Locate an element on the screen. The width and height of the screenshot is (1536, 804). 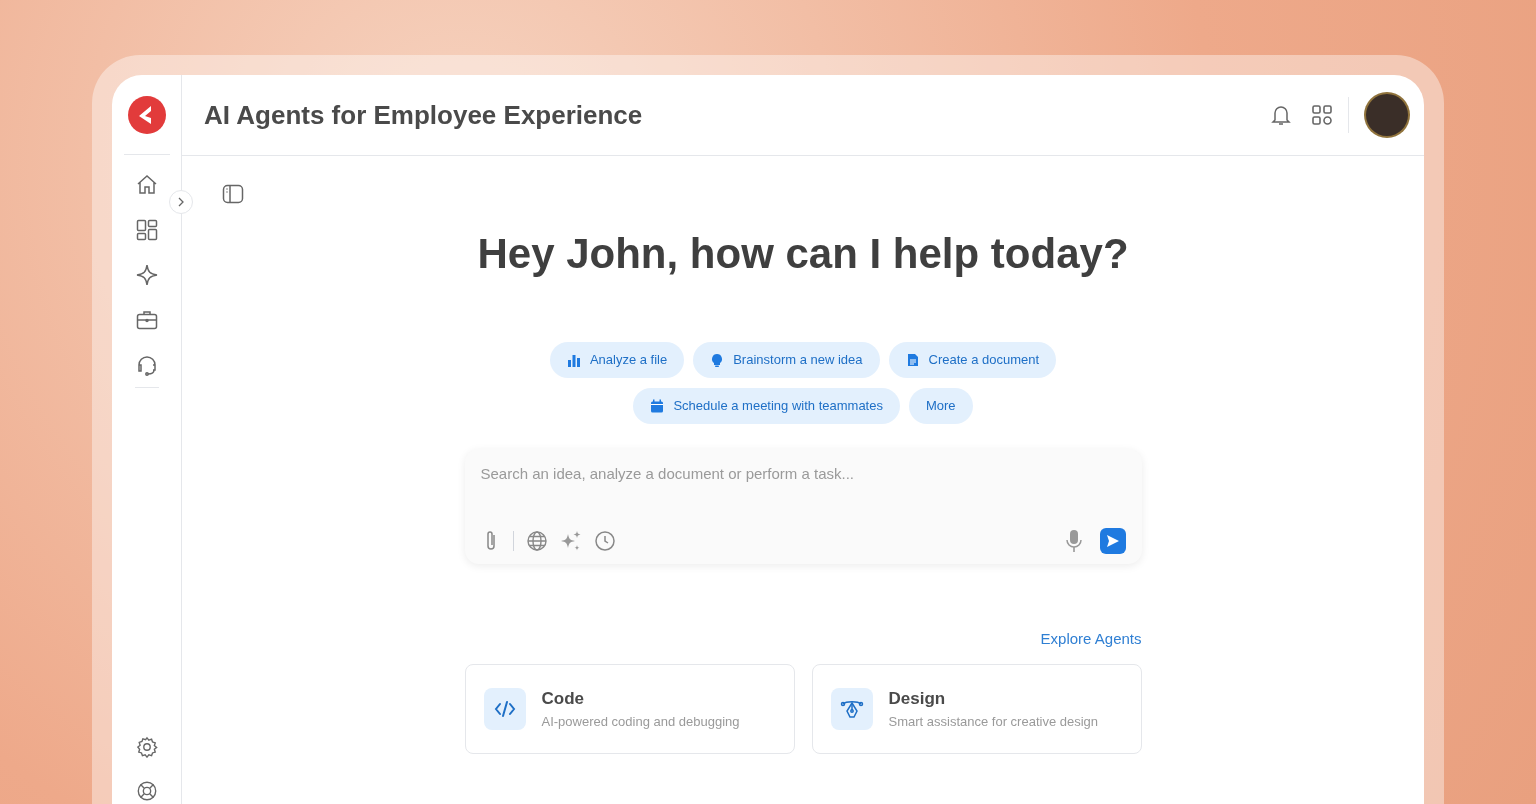
suggestion-chip: Create a document is located at coordinates (972, 360).